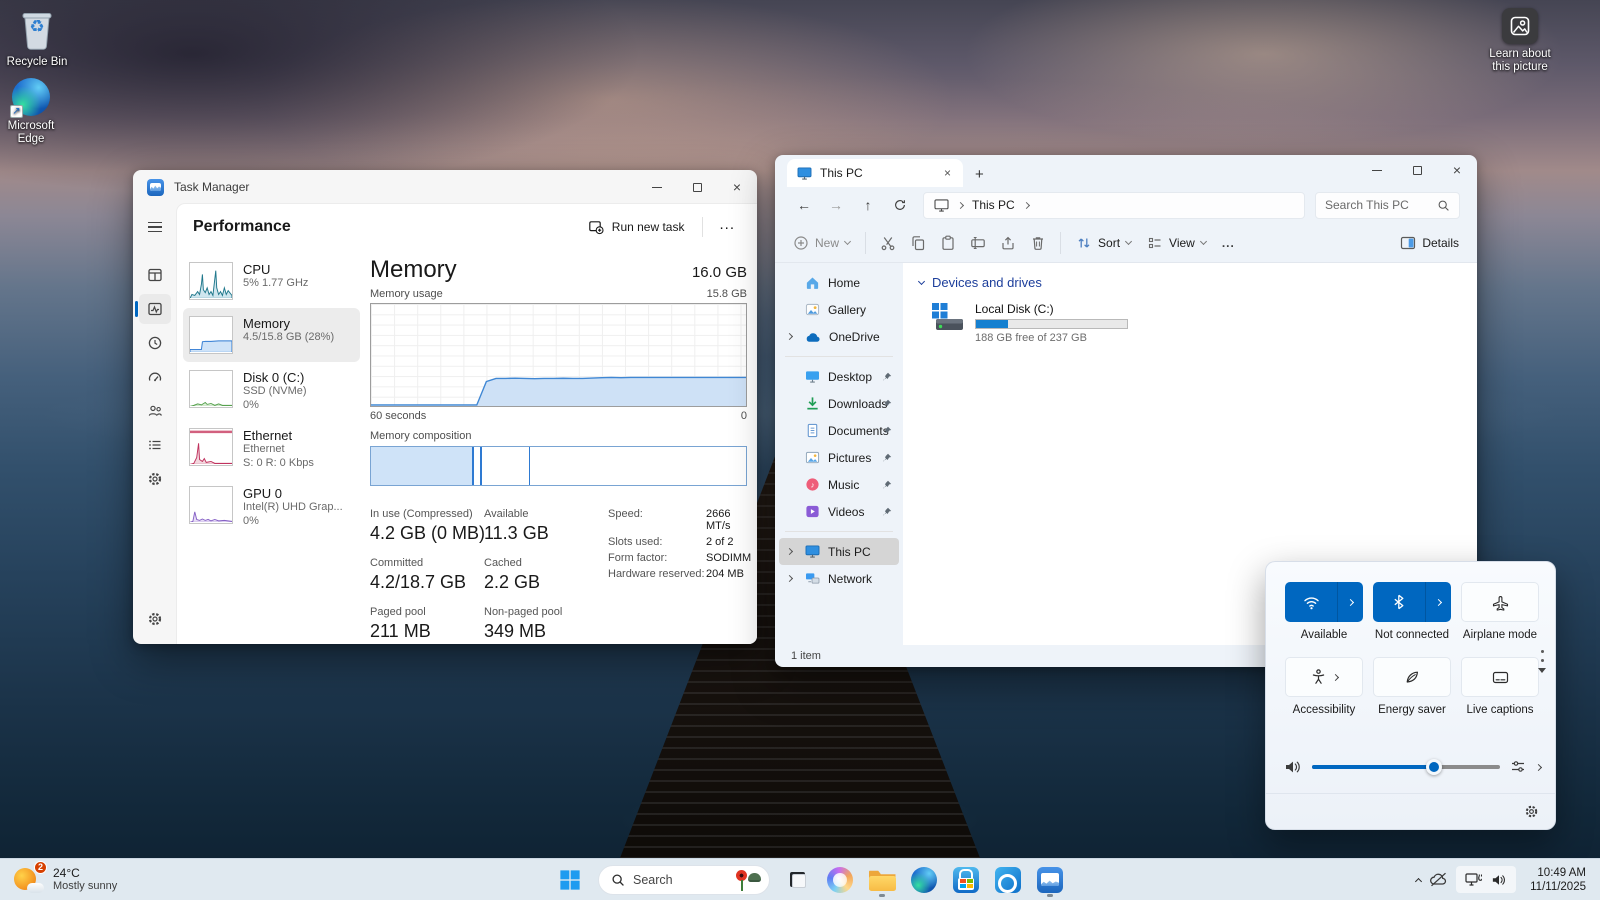  I want to click on quick-settings-pager, so click(1542, 661).